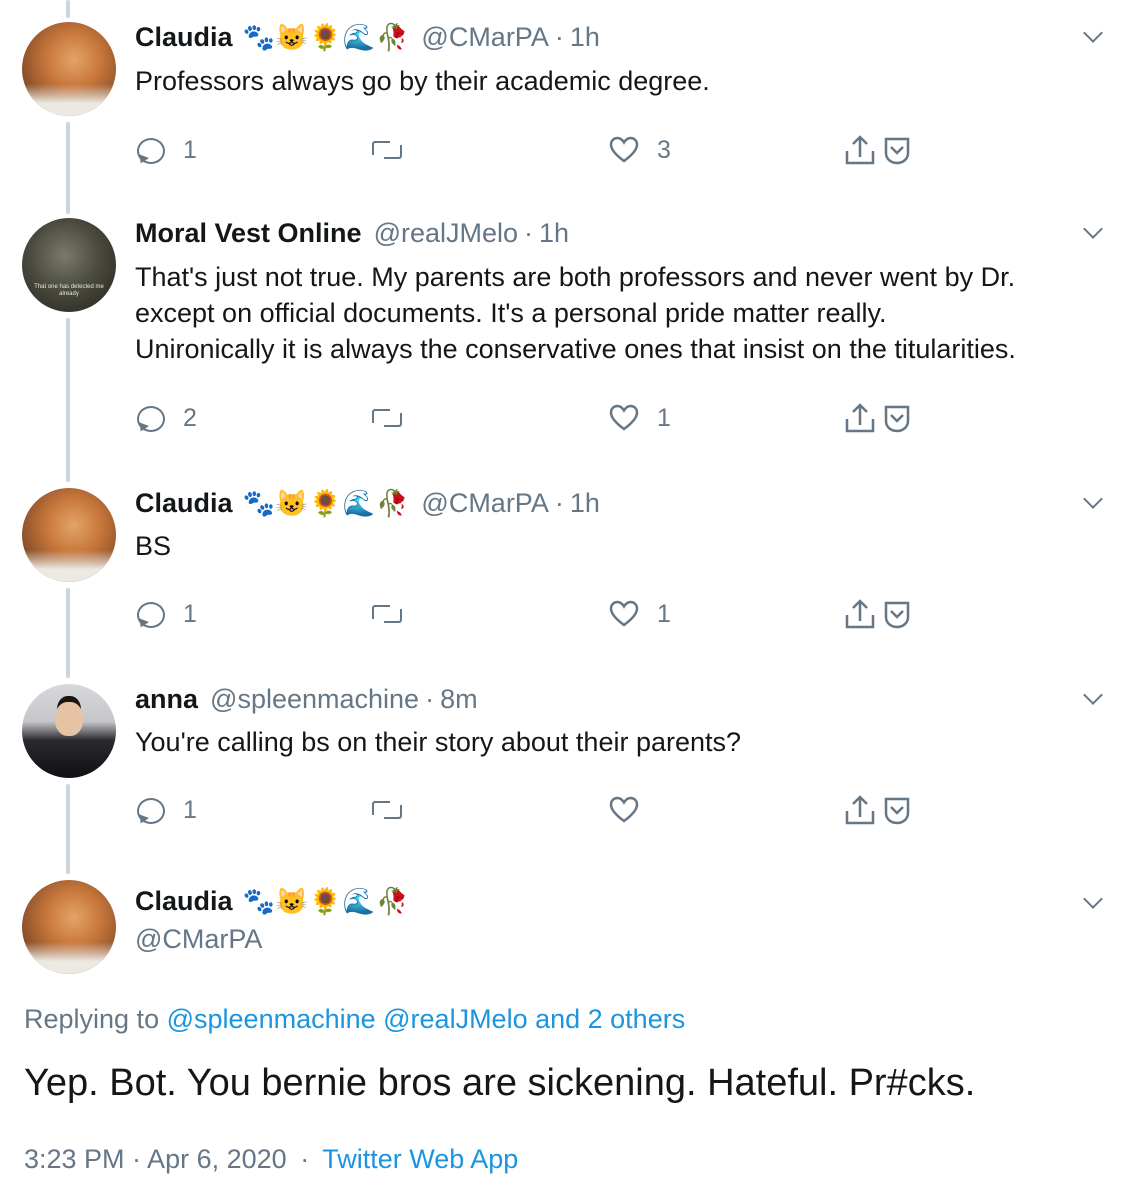  What do you see at coordinates (426, 1019) in the screenshot?
I see `replying-to-users-link: @spleenmachine @realJMelo and 2 others` at bounding box center [426, 1019].